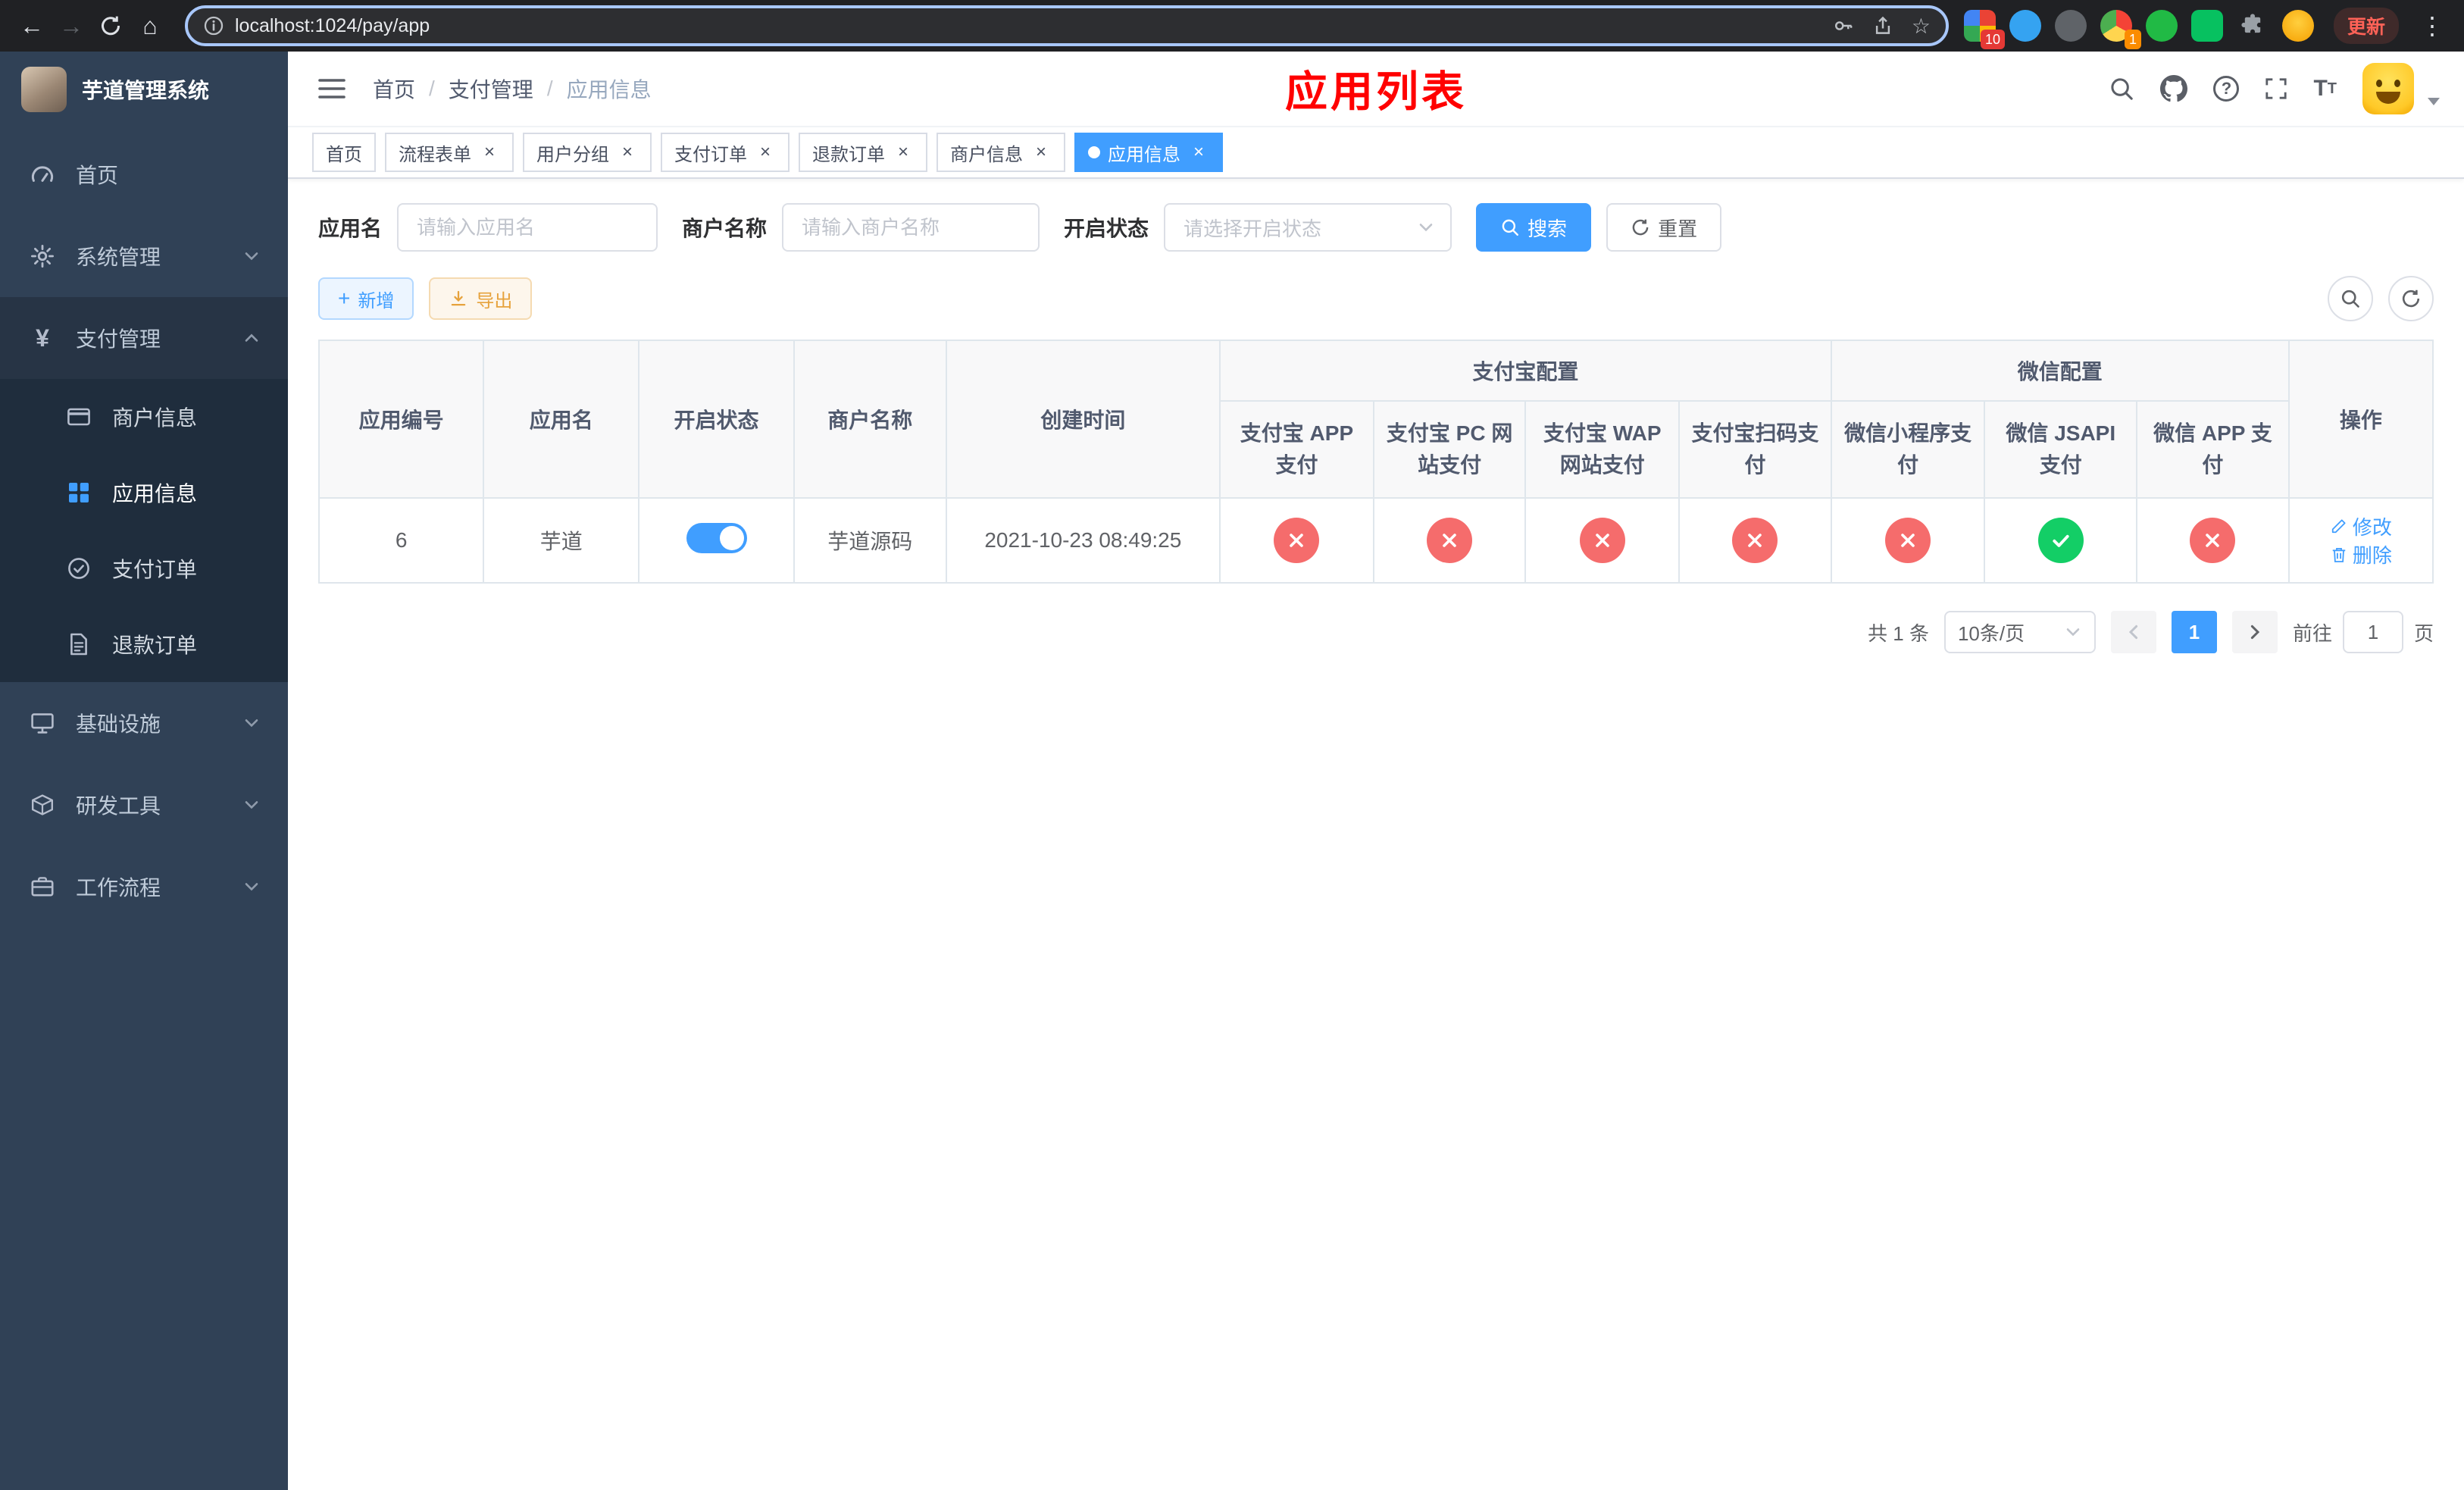  What do you see at coordinates (1992, 39) in the screenshot?
I see `extension-badge-1: 10` at bounding box center [1992, 39].